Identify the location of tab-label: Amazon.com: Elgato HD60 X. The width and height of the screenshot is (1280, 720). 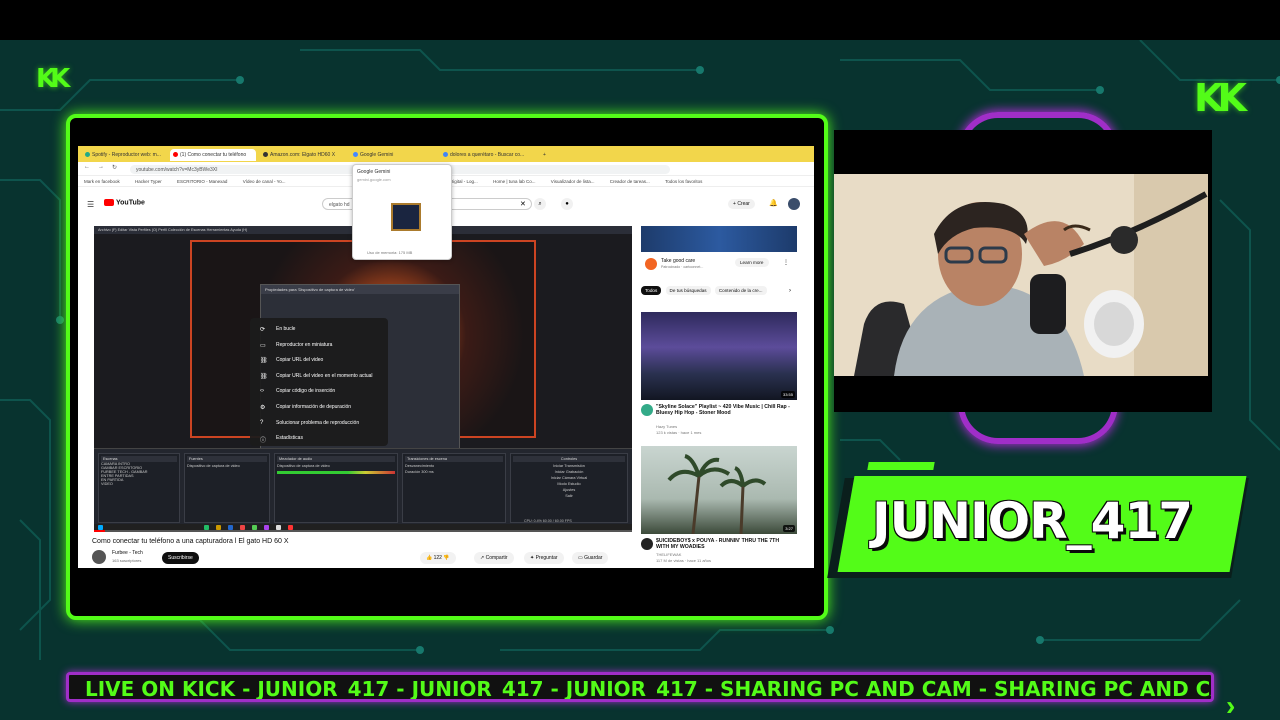
(303, 155).